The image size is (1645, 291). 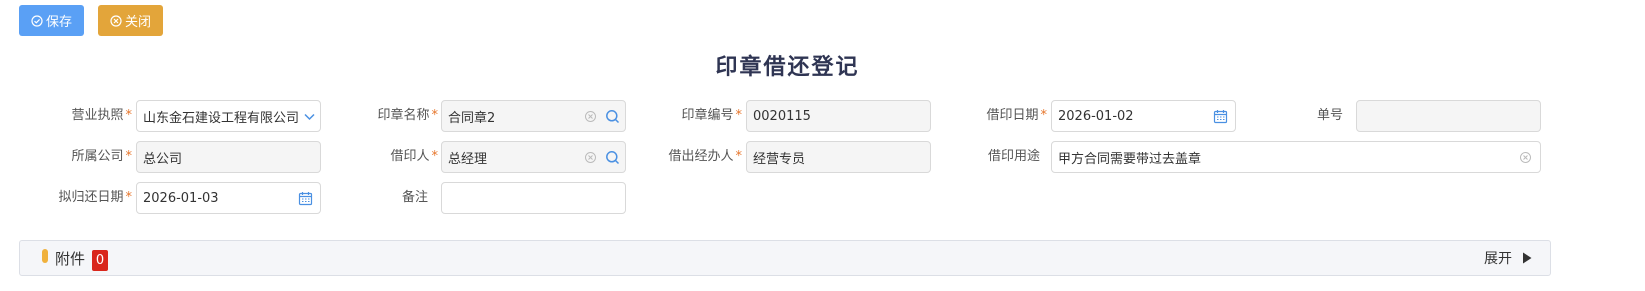 I want to click on company-label: 所属公司 *, so click(x=101, y=156).